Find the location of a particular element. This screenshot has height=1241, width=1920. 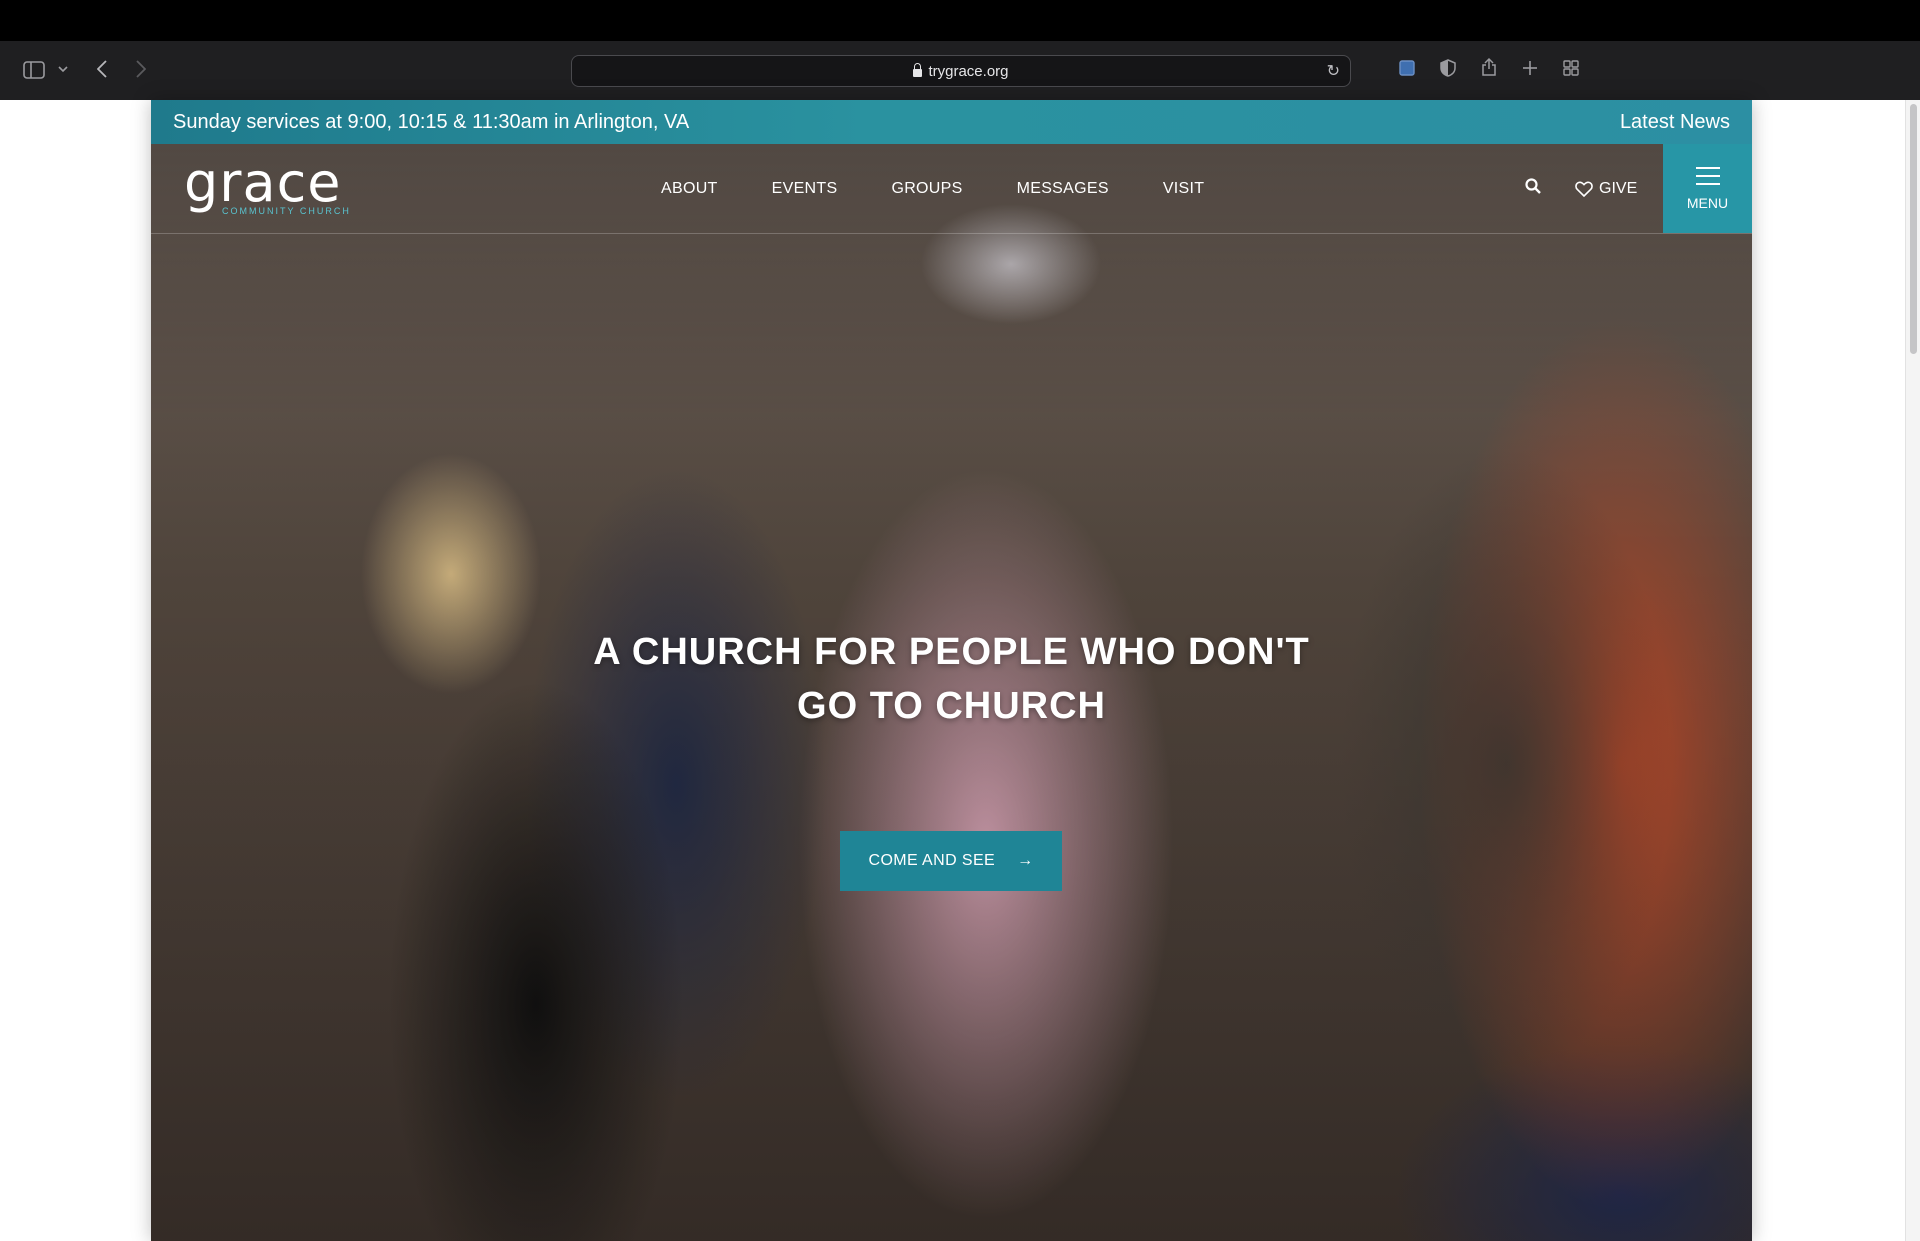

browser-toolbar: trygrace.org ↻ is located at coordinates (960, 71).